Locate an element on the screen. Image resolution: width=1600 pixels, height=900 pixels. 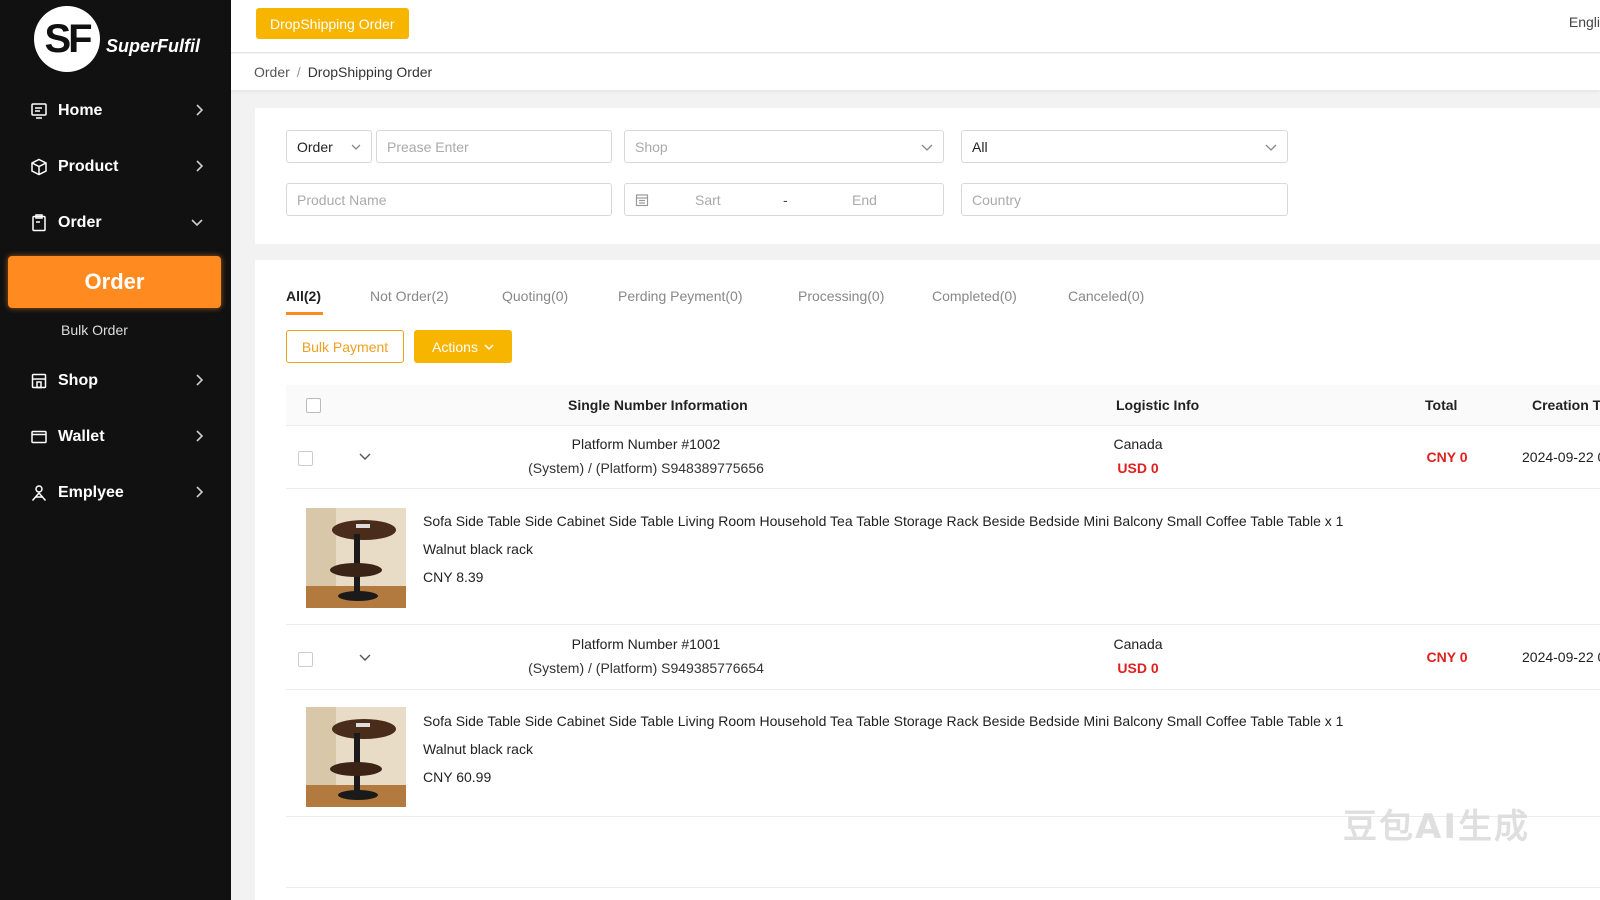
breadcrumb: Order / DropShipping Order is located at coordinates (343, 72).